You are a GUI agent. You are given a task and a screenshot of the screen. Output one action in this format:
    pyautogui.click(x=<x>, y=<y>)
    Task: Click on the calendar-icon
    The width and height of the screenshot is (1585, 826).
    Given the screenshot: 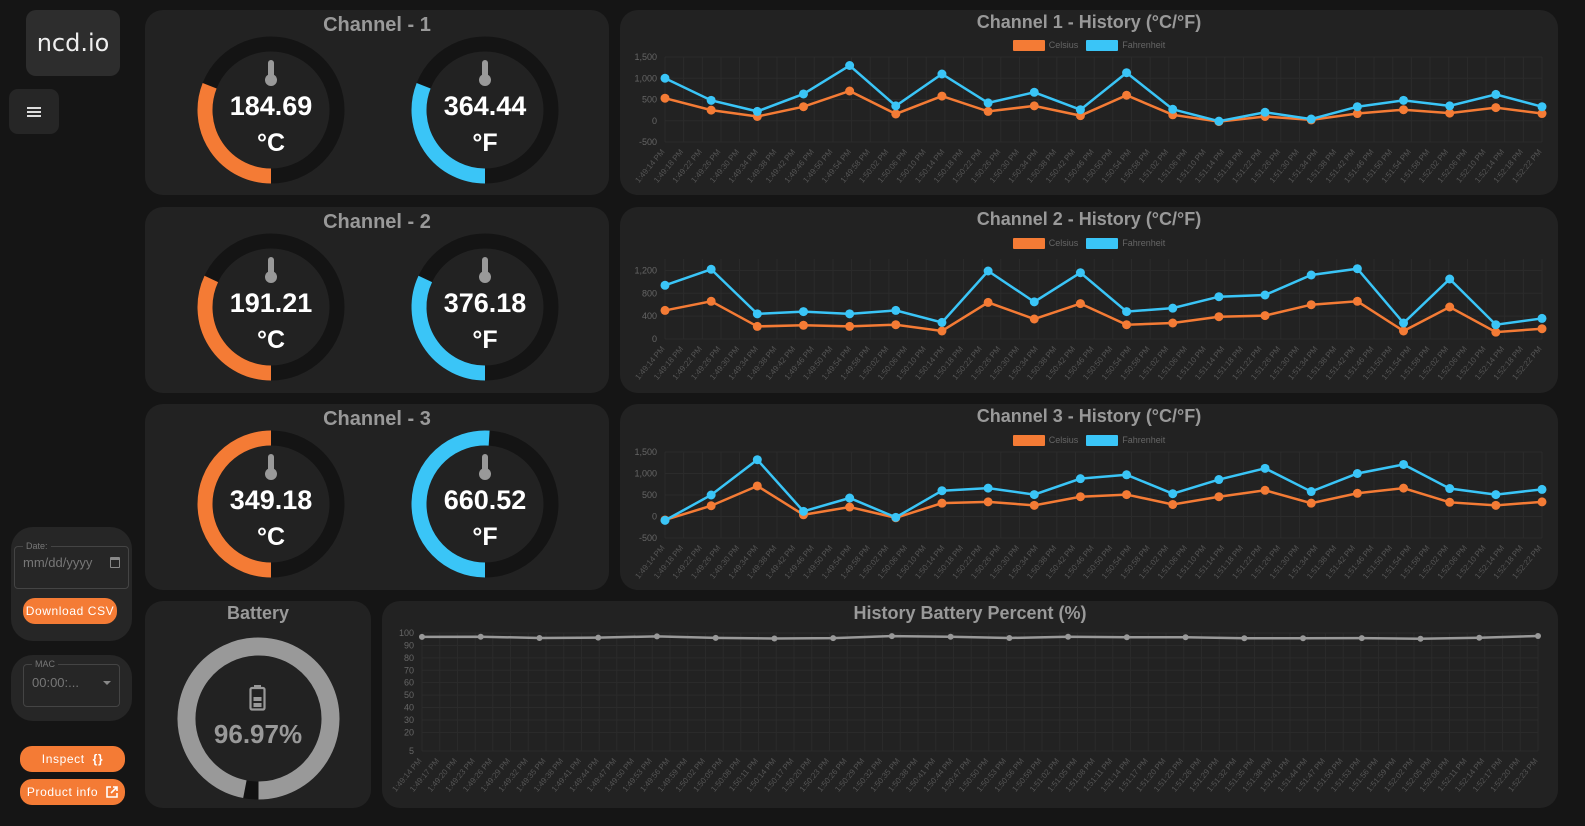 What is the action you would take?
    pyautogui.click(x=115, y=562)
    